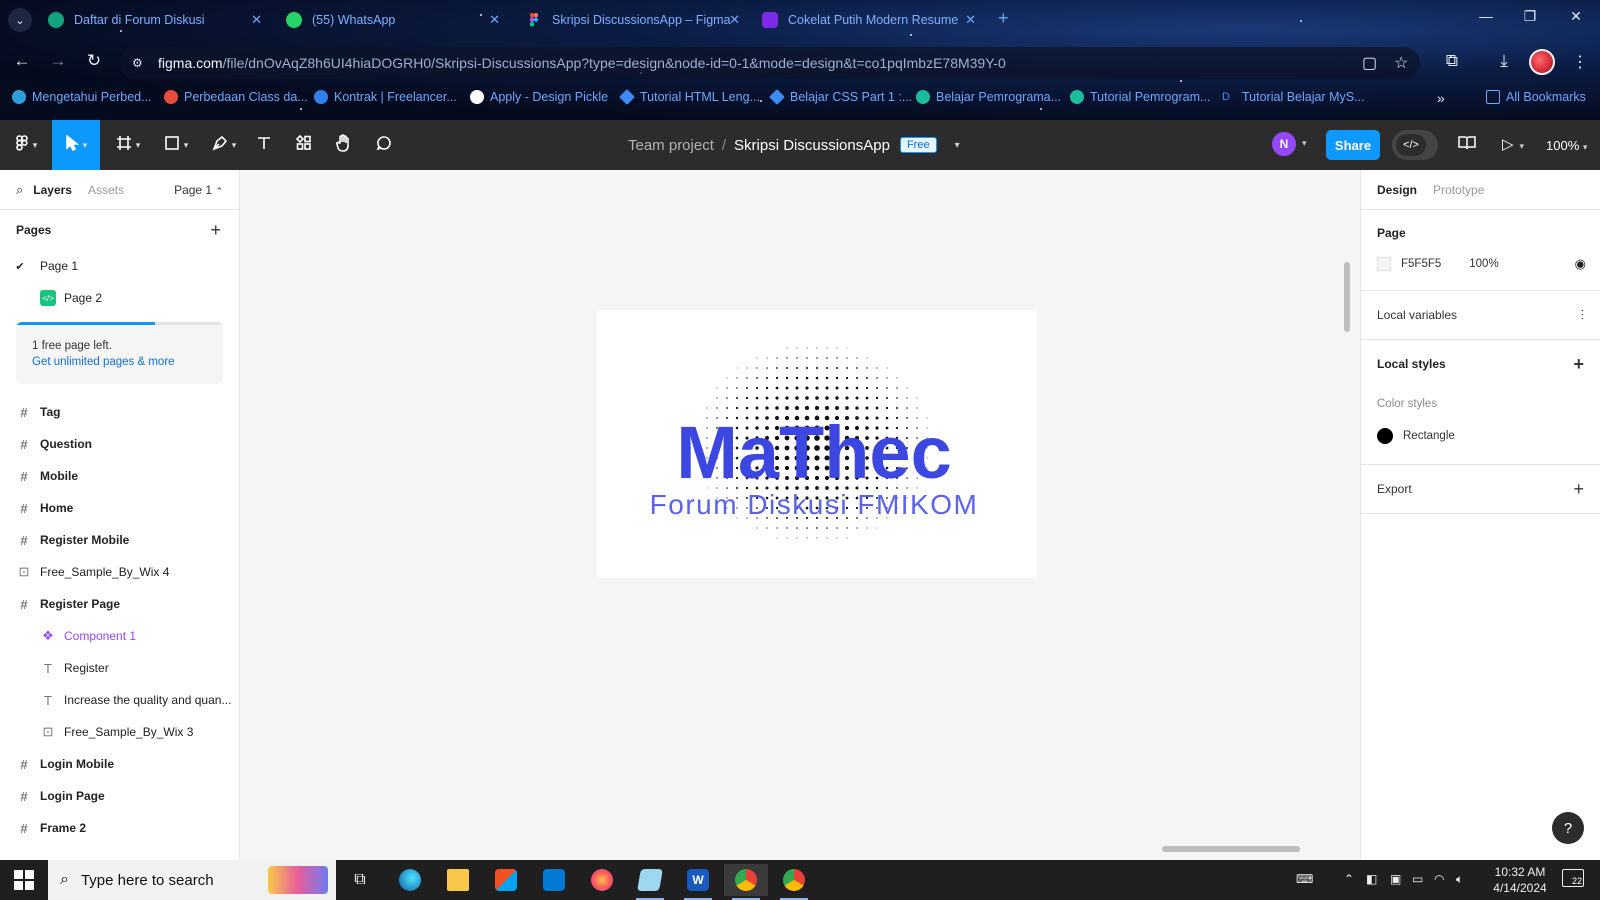  What do you see at coordinates (1542, 62) in the screenshot?
I see `profile-avatar` at bounding box center [1542, 62].